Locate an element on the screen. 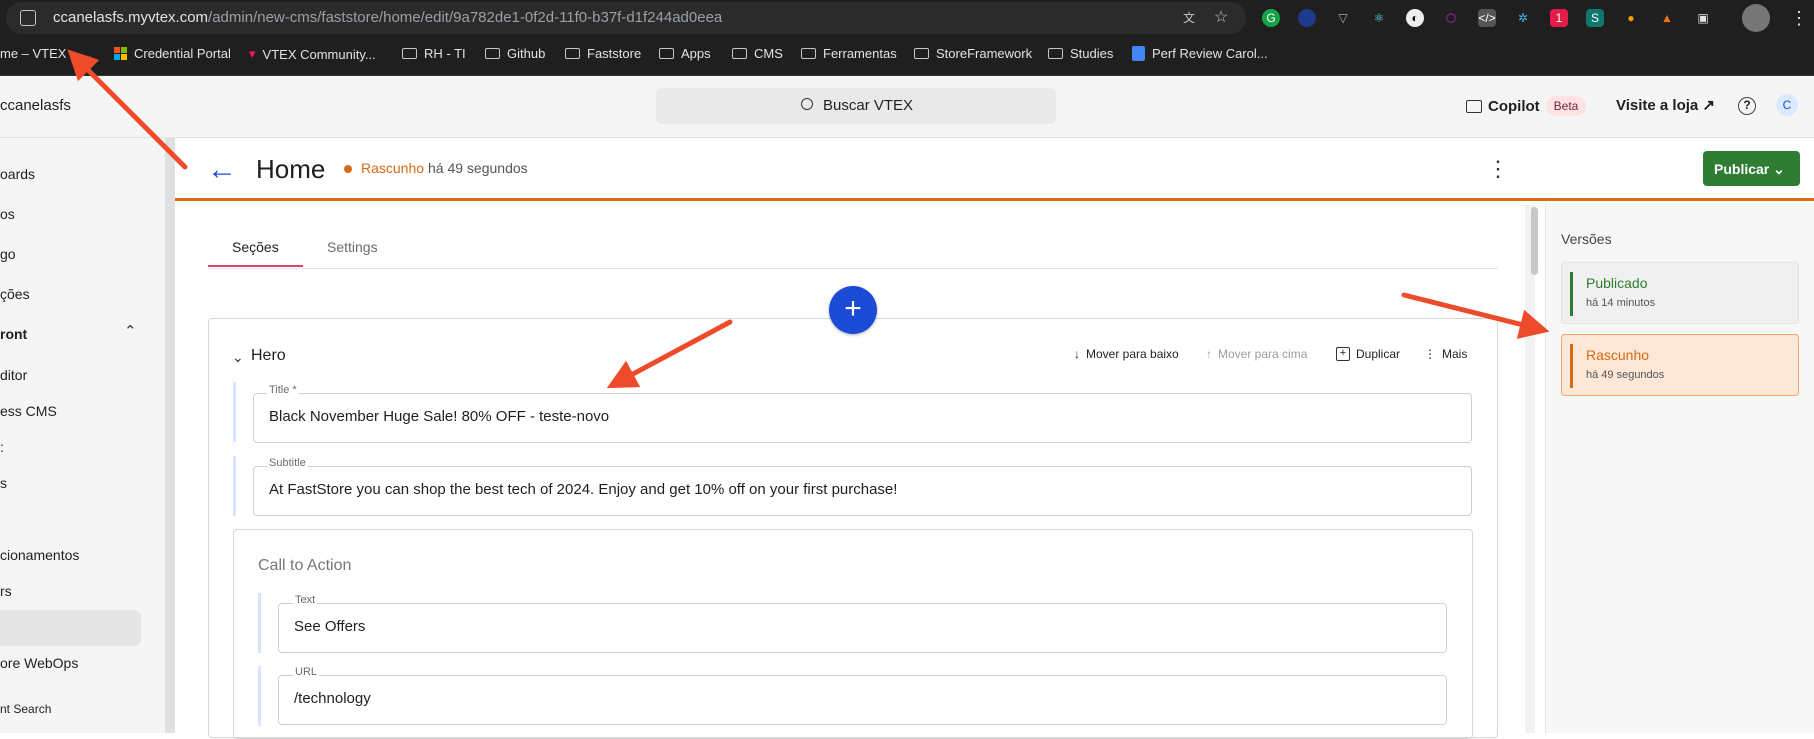 Image resolution: width=1814 pixels, height=739 pixels. duplicate-button: + Duplicar is located at coordinates (1368, 354).